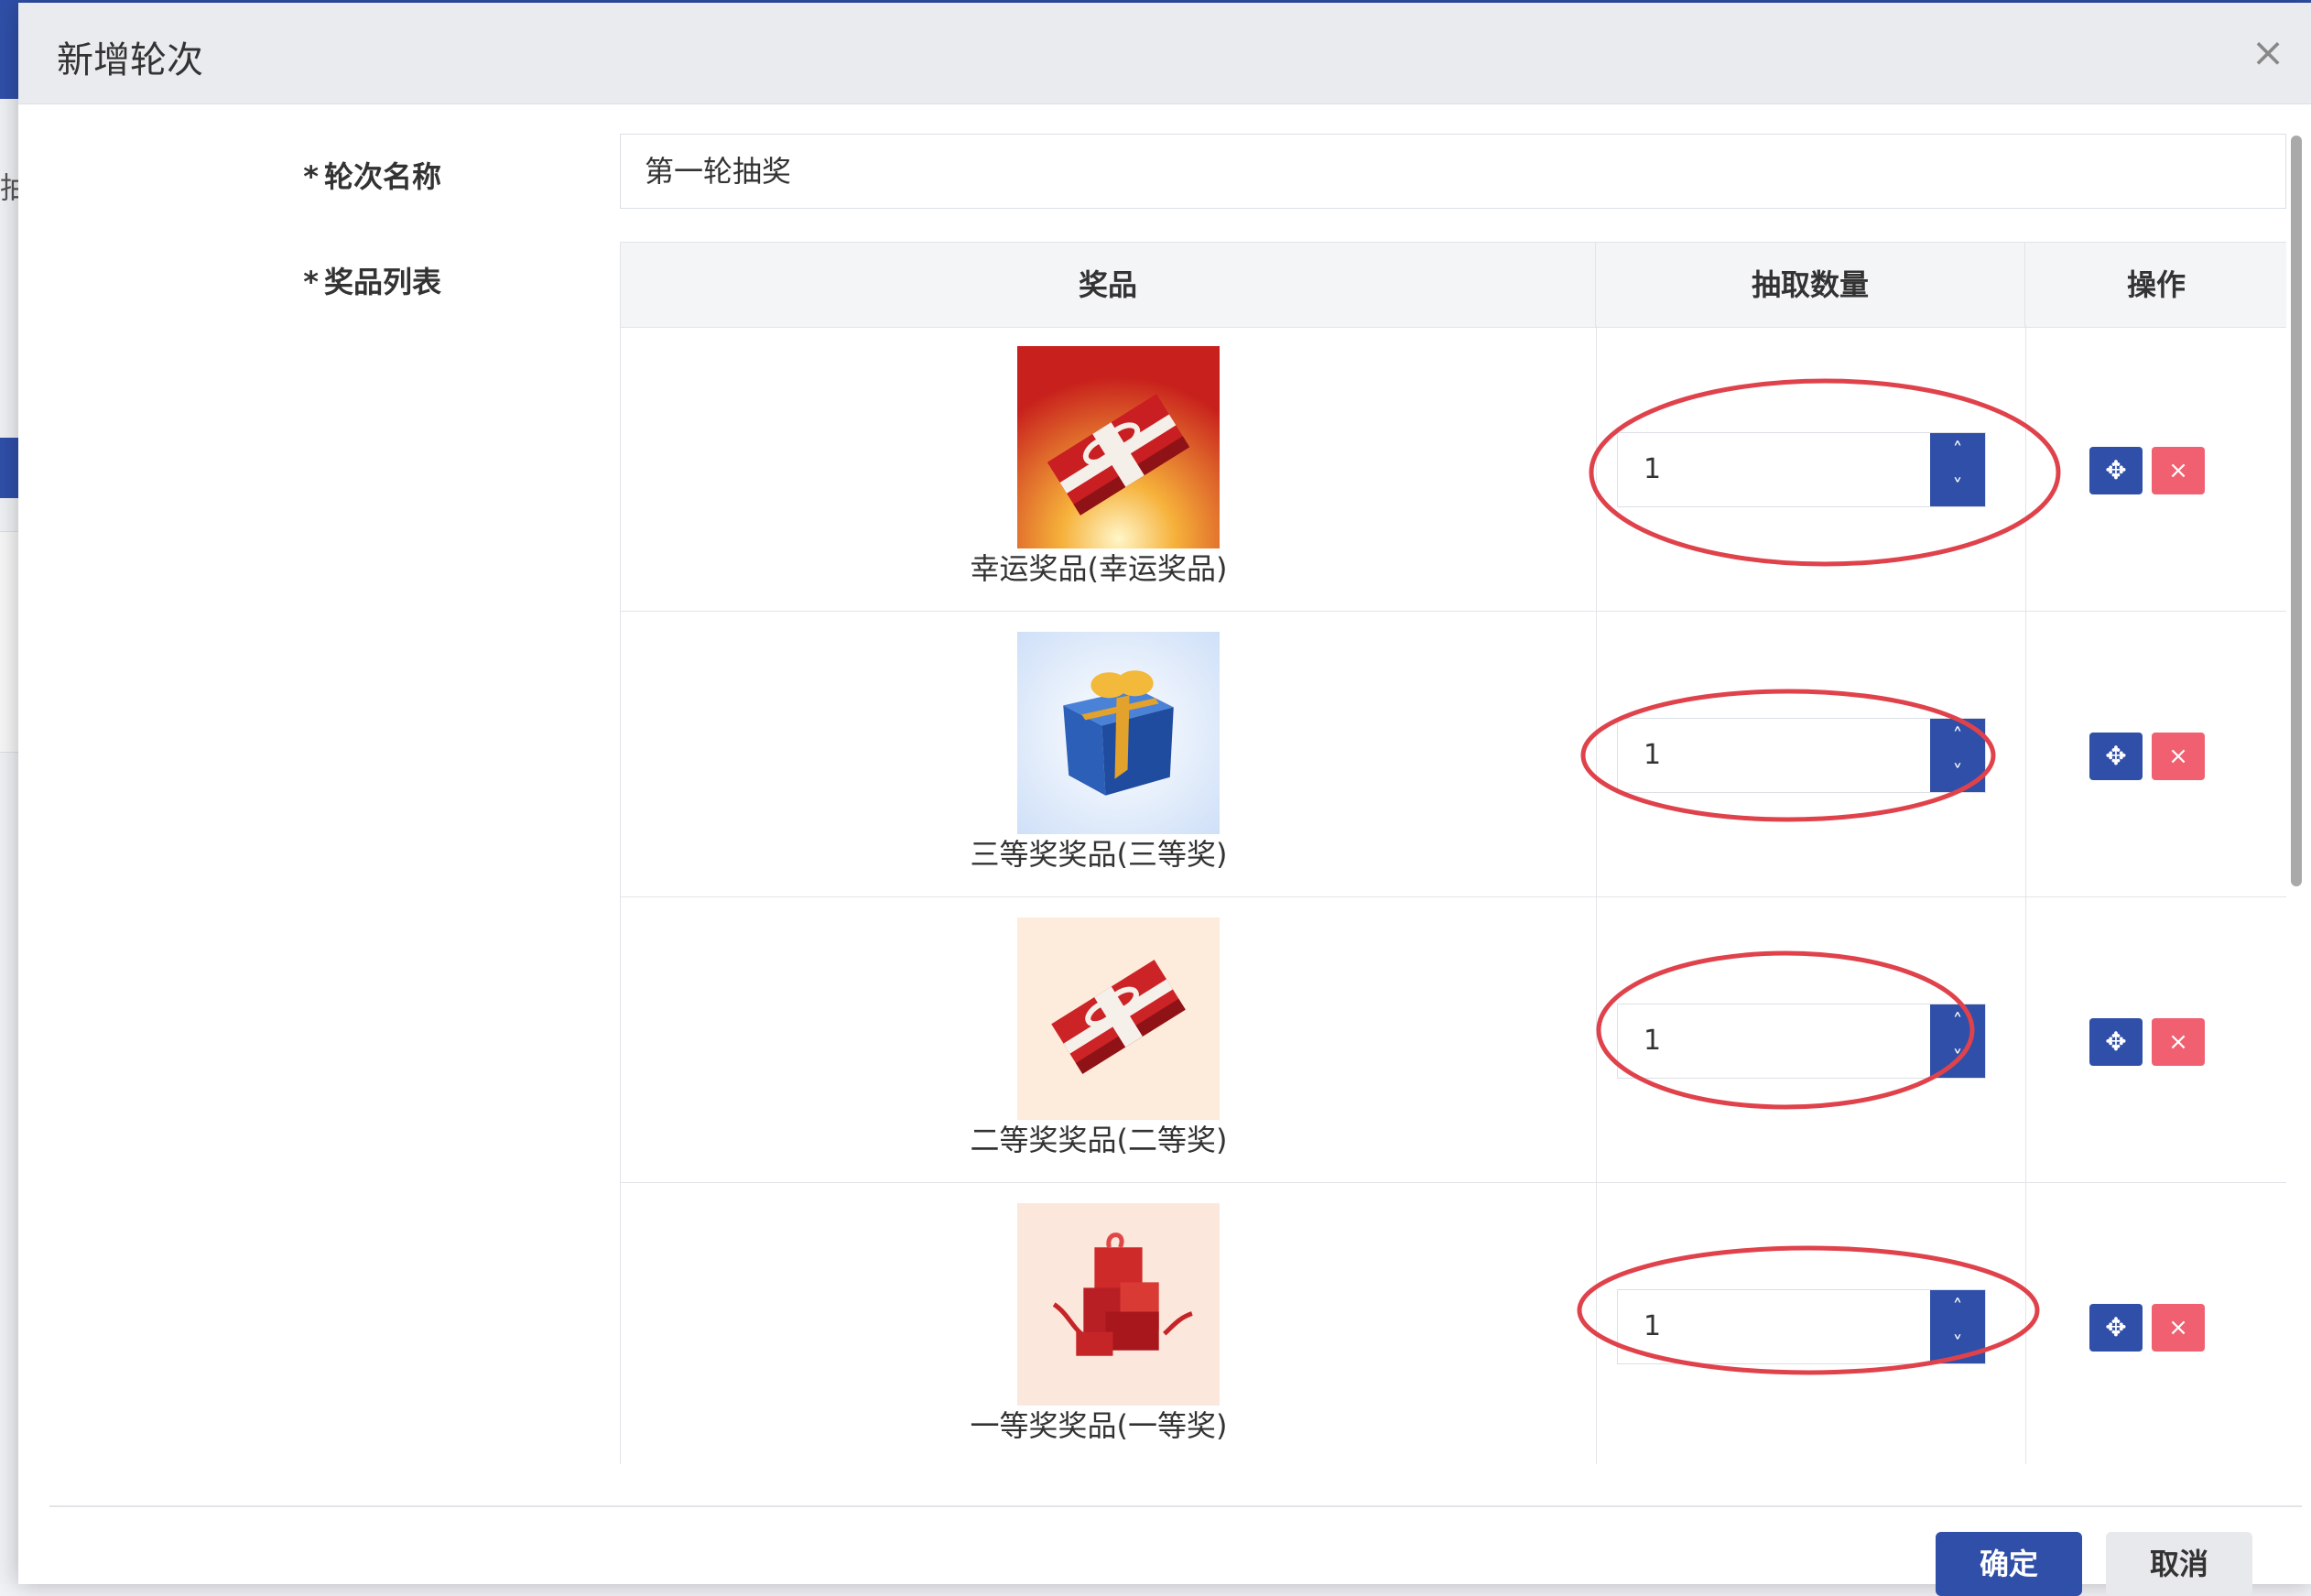 Image resolution: width=2311 pixels, height=1596 pixels. What do you see at coordinates (9, 642) in the screenshot?
I see `background-side-panel` at bounding box center [9, 642].